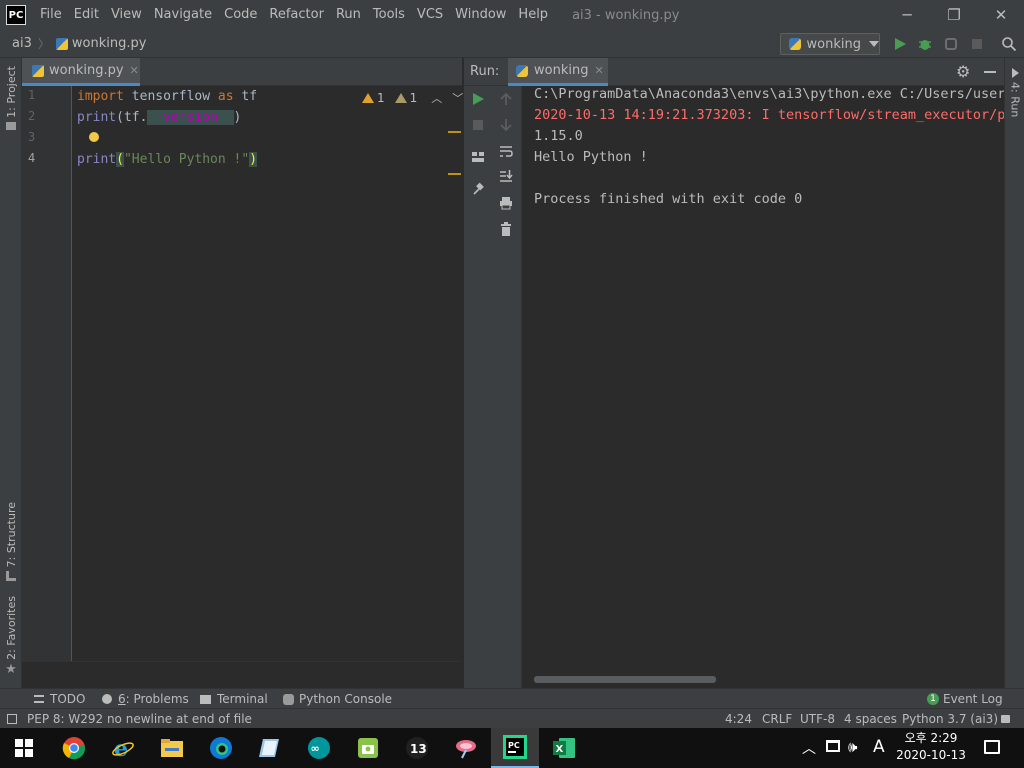 The image size is (1024, 768). What do you see at coordinates (466, 748) in the screenshot?
I see `taskbar-satellite-app` at bounding box center [466, 748].